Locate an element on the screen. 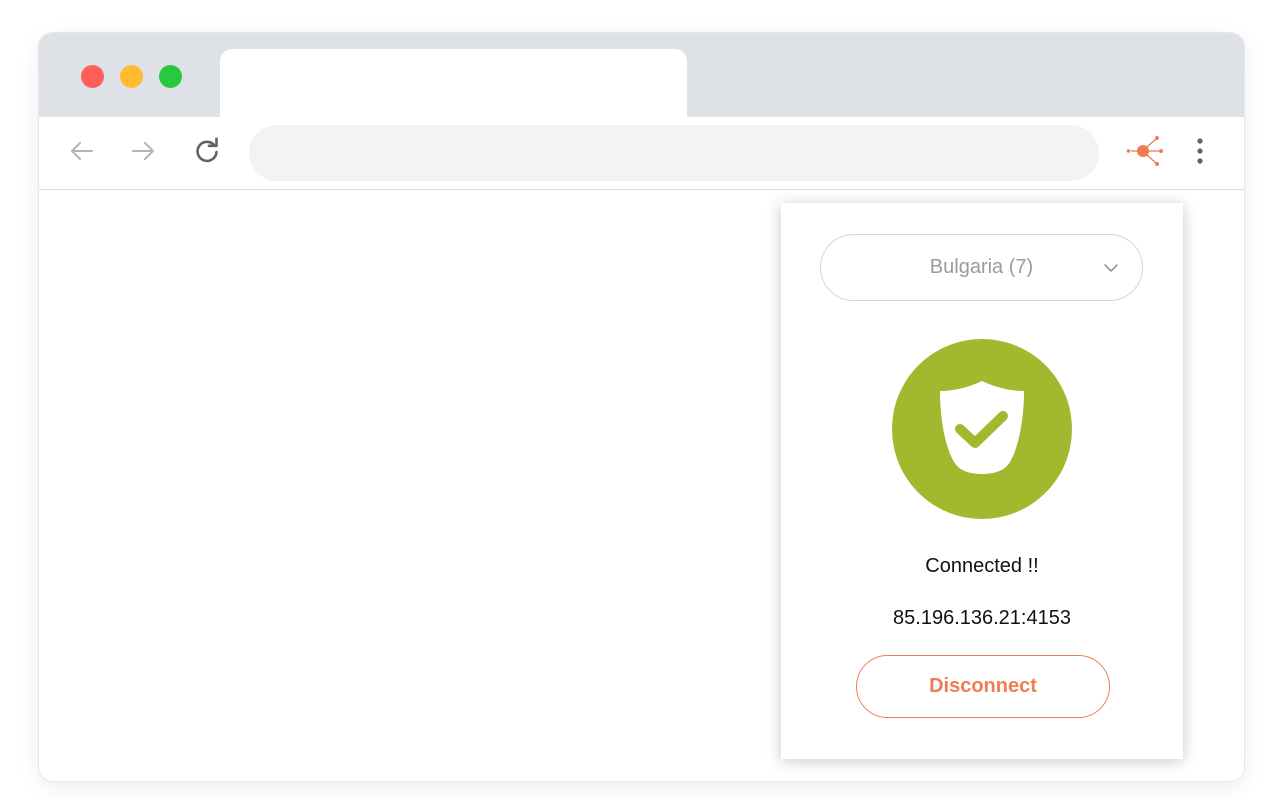  reload-icon is located at coordinates (207, 150).